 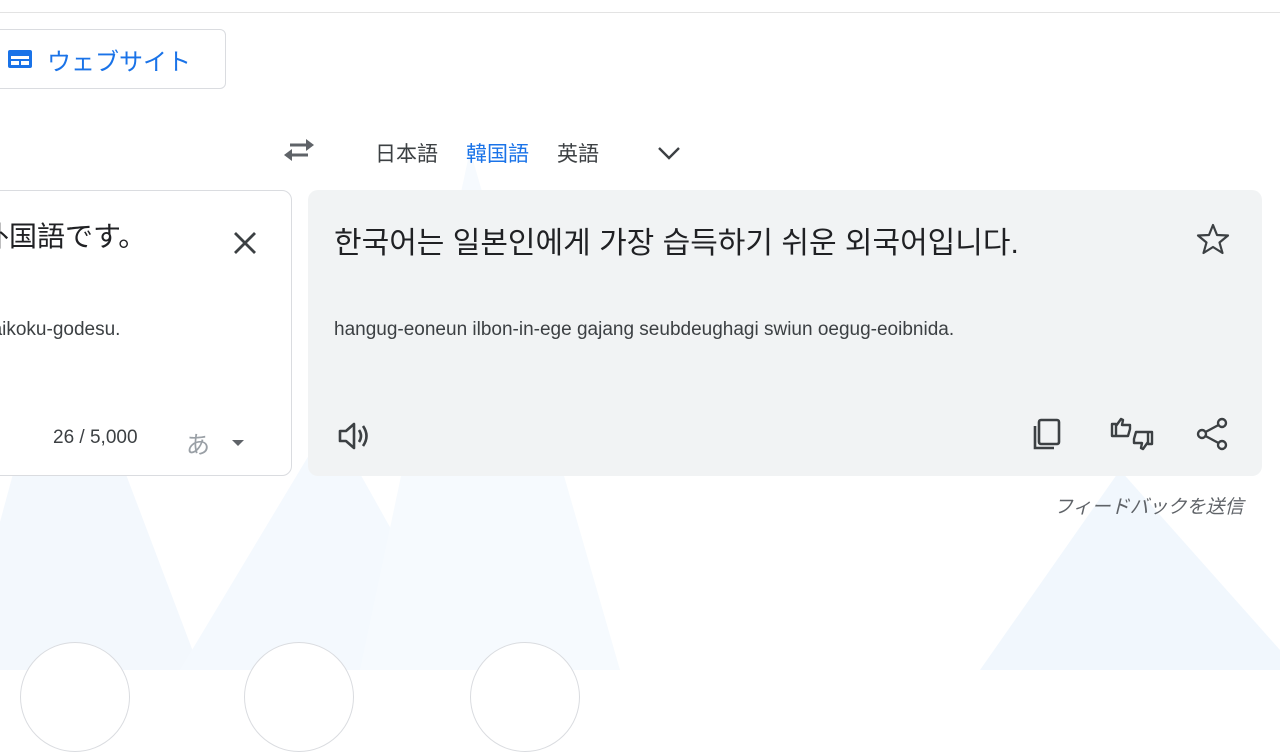 I want to click on website-translate-button: ウェブサイト, so click(x=113, y=59).